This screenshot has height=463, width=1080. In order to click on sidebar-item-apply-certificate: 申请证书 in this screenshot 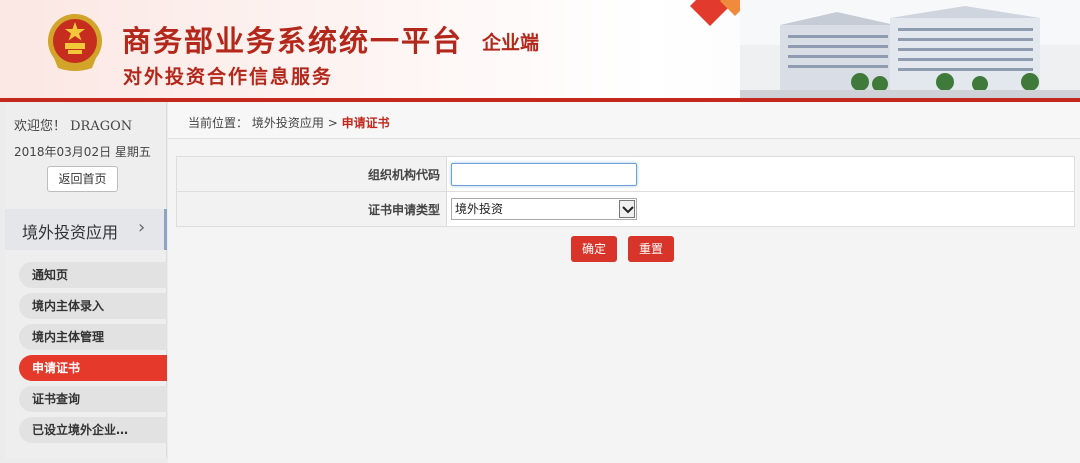, I will do `click(93, 368)`.